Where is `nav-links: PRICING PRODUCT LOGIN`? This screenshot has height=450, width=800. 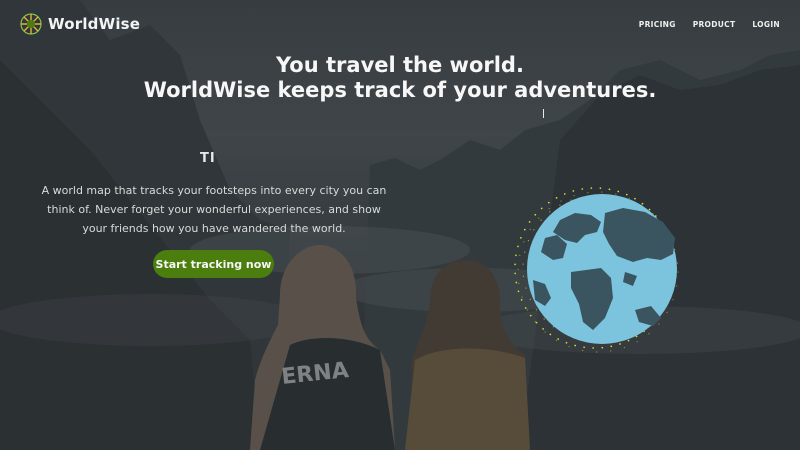
nav-links: PRICING PRODUCT LOGIN is located at coordinates (709, 24).